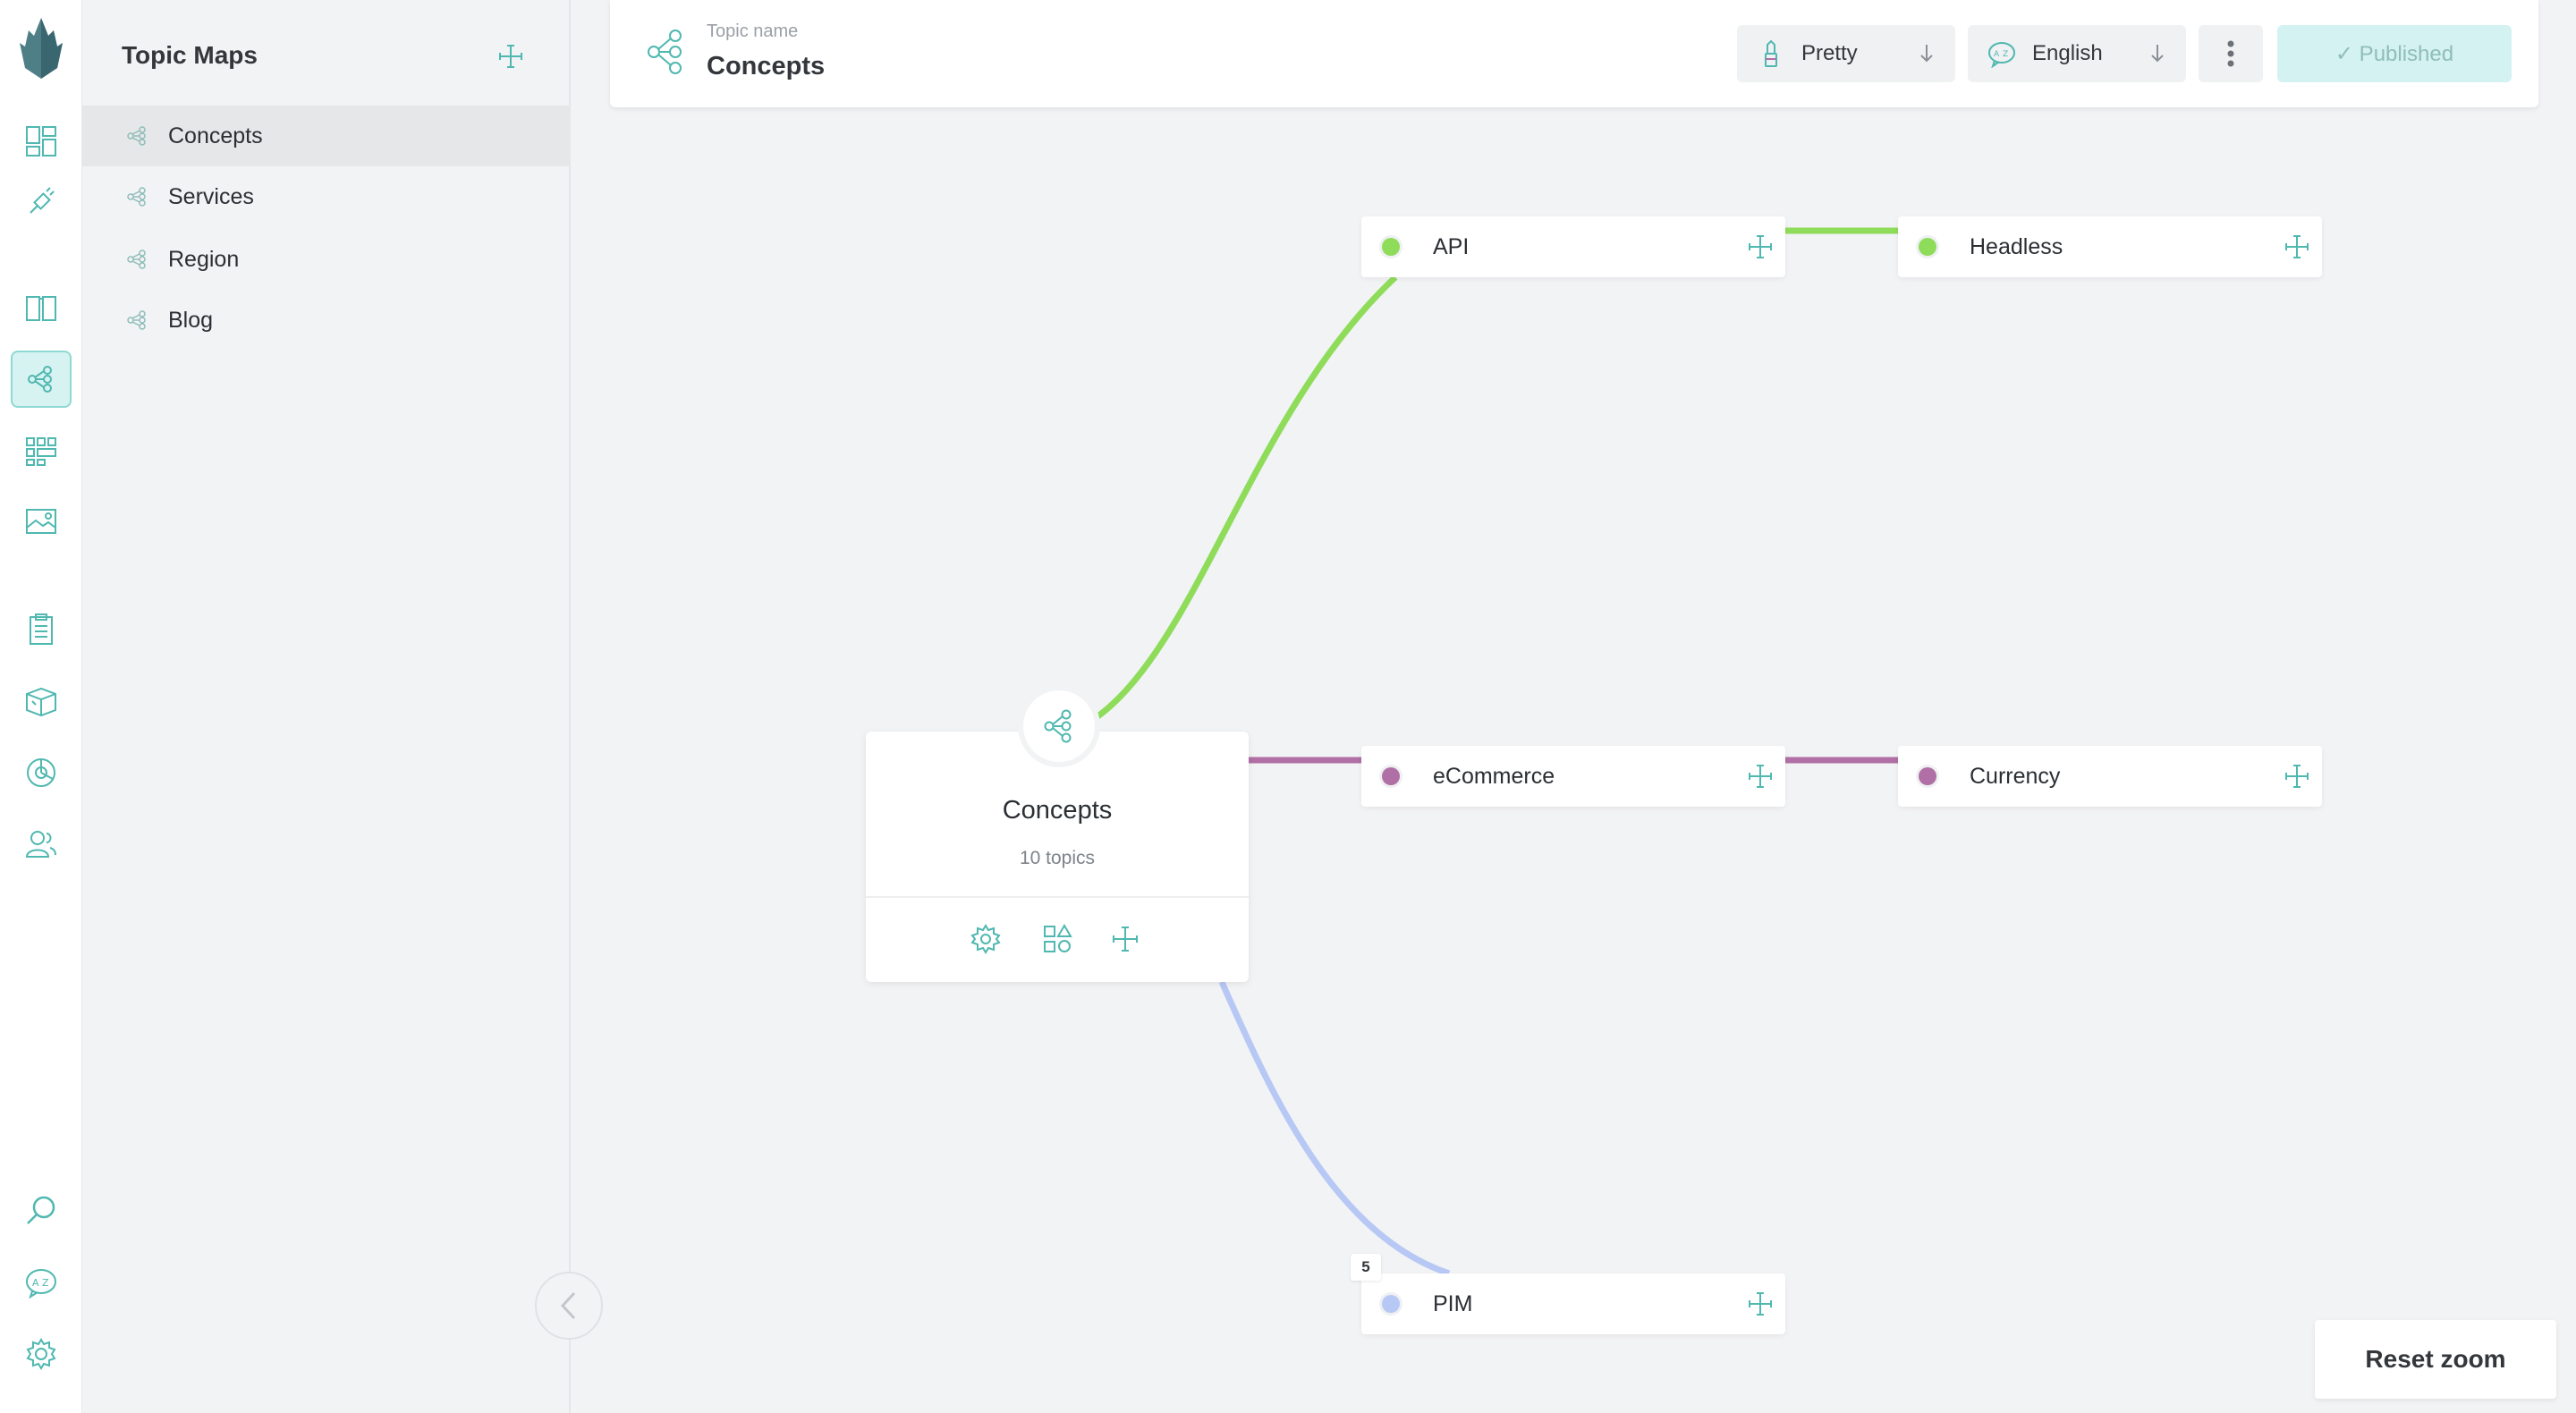  Describe the element at coordinates (1366, 1267) in the screenshot. I see `pim-count-badge: 5` at that location.